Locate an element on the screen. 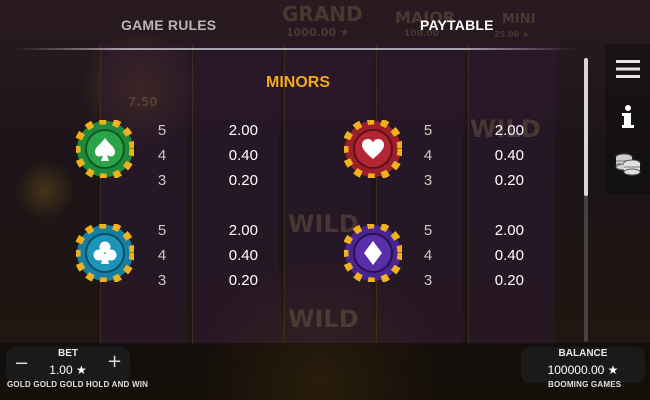 Image resolution: width=650 pixels, height=400 pixels. wild-symbol-text: WILD is located at coordinates (323, 319).